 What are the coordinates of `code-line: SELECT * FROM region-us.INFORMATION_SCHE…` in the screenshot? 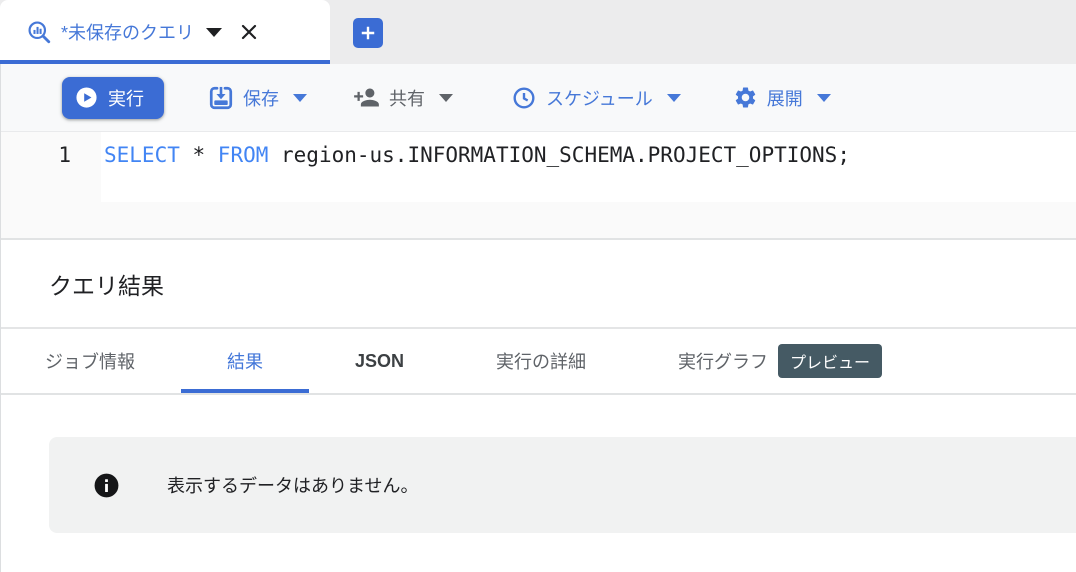 It's located at (477, 155).